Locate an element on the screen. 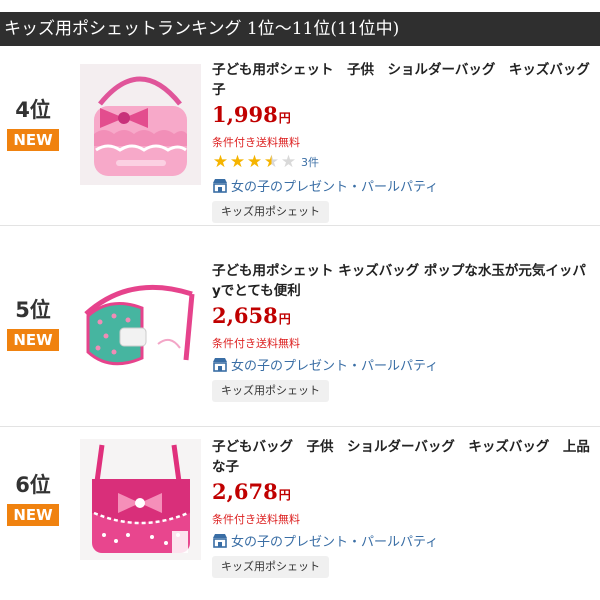 The height and width of the screenshot is (600, 600). product-title: 子ども用ポシェット キッズバッグ ポップな水玉が元気イッパ yでとても便利 is located at coordinates (406, 281).